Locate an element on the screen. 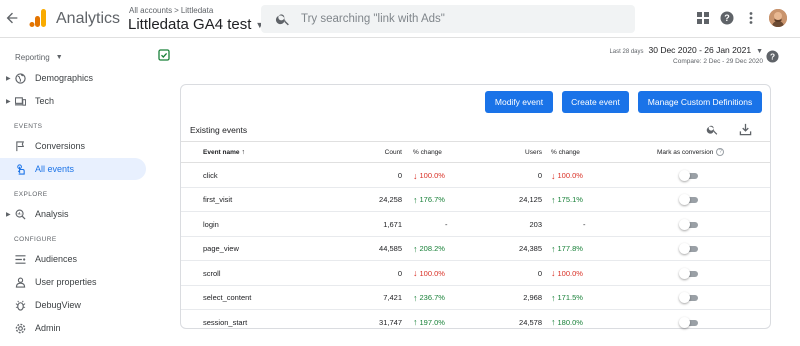 The height and width of the screenshot is (346, 800). user-properties-icon is located at coordinates (20, 282).